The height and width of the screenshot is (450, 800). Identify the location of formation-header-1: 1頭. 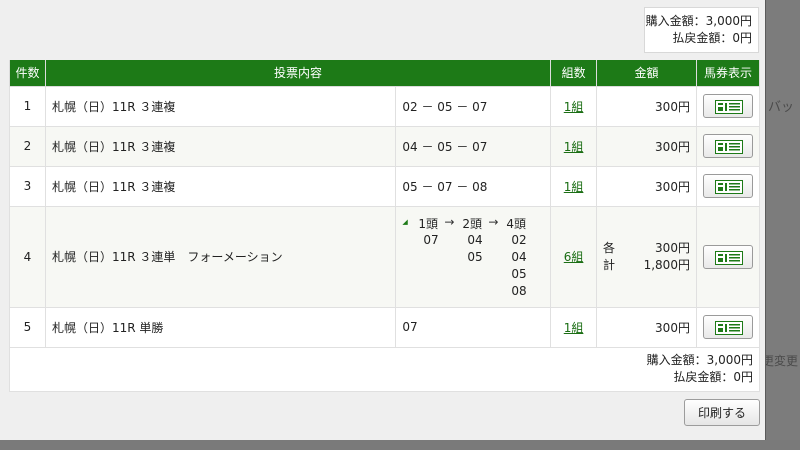
(428, 223).